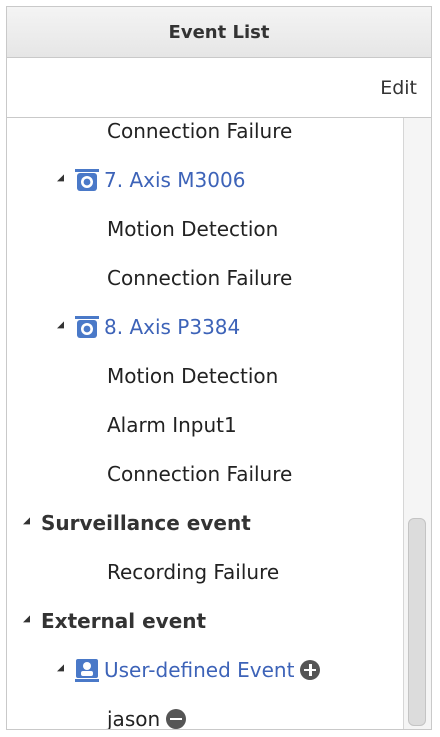 The width and height of the screenshot is (440, 737). What do you see at coordinates (206, 712) in the screenshot?
I see `user-event-item-jason: jason` at bounding box center [206, 712].